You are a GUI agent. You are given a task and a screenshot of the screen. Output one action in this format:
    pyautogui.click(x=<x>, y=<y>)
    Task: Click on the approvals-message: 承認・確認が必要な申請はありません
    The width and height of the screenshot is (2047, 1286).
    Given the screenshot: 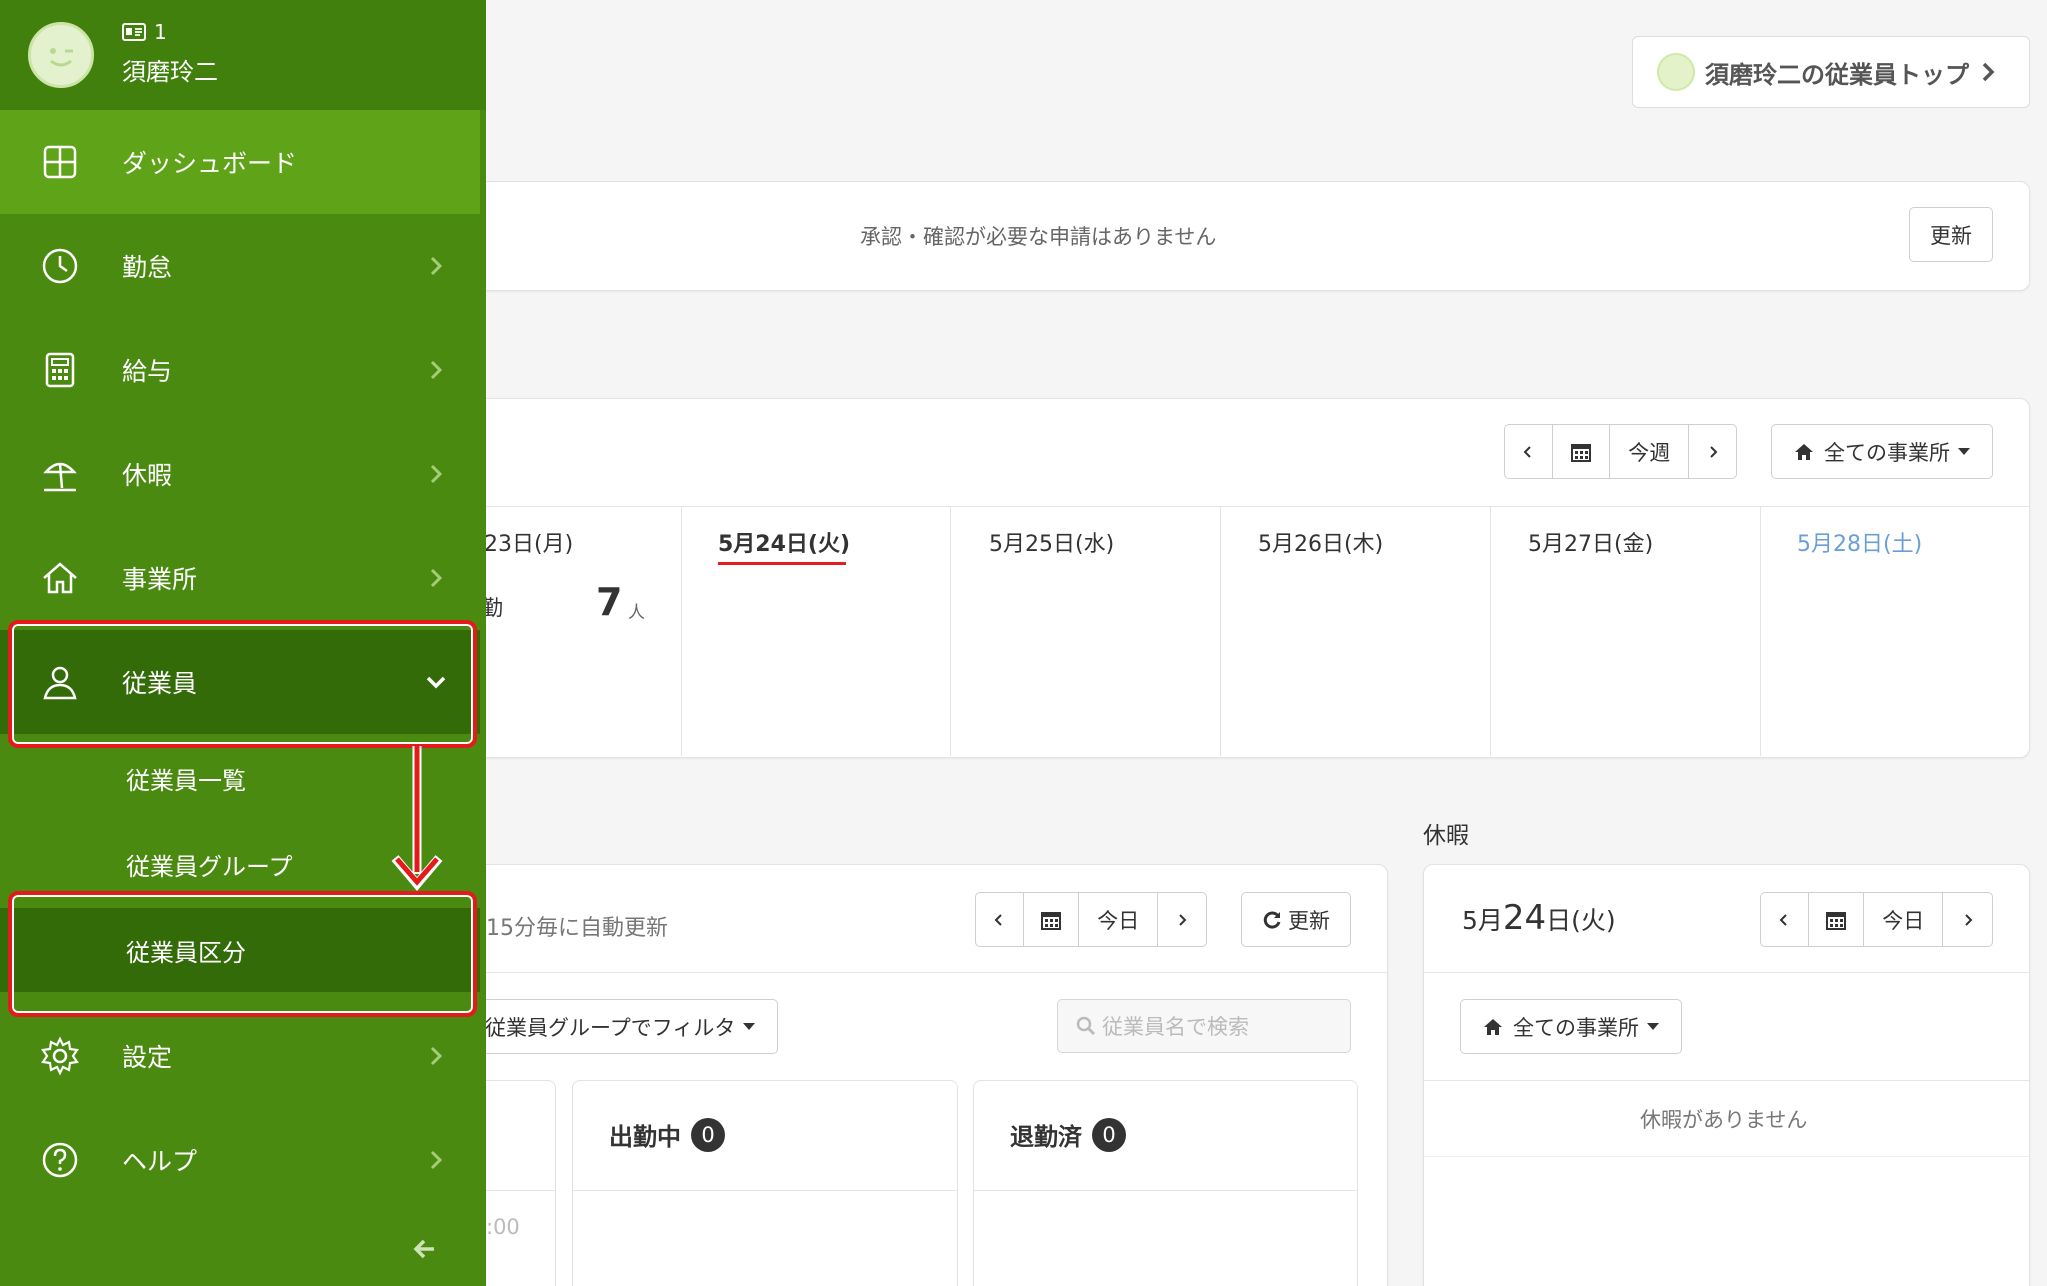 What is the action you would take?
    pyautogui.click(x=1038, y=237)
    